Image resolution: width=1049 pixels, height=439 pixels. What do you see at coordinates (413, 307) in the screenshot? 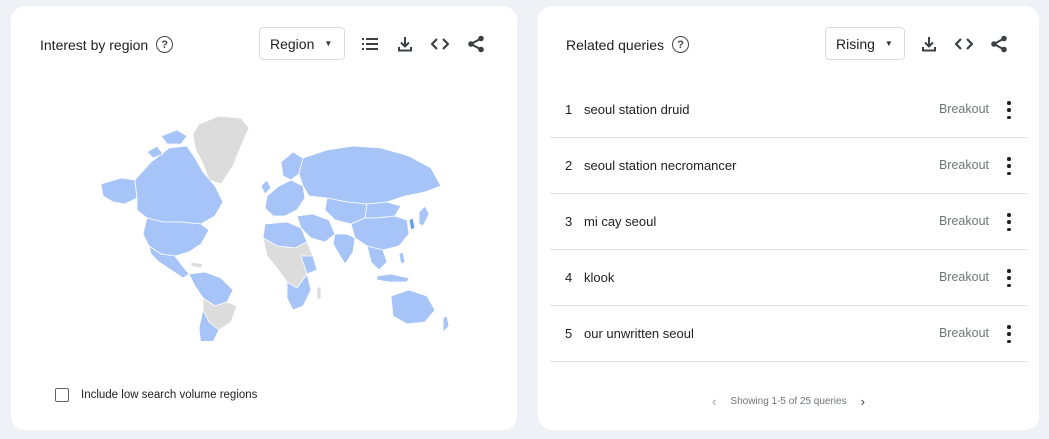
I see `map-region-australia` at bounding box center [413, 307].